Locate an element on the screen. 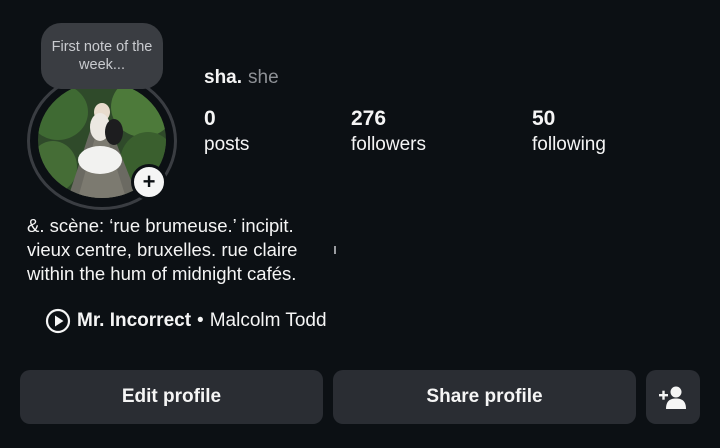 The width and height of the screenshot is (720, 448). stat-posts: 0 posts is located at coordinates (226, 133).